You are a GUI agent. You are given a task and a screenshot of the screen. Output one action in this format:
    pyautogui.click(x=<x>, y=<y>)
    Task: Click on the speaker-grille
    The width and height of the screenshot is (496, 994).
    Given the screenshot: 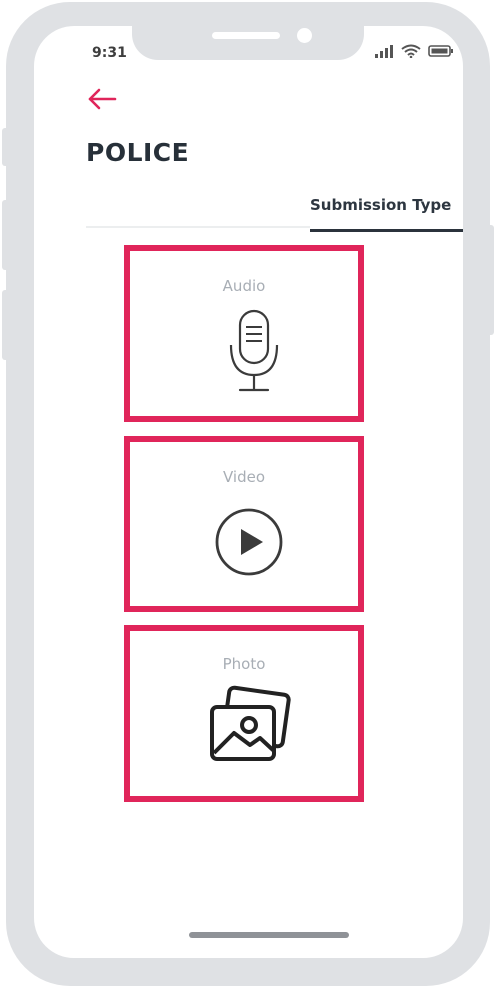 What is the action you would take?
    pyautogui.click(x=246, y=35)
    